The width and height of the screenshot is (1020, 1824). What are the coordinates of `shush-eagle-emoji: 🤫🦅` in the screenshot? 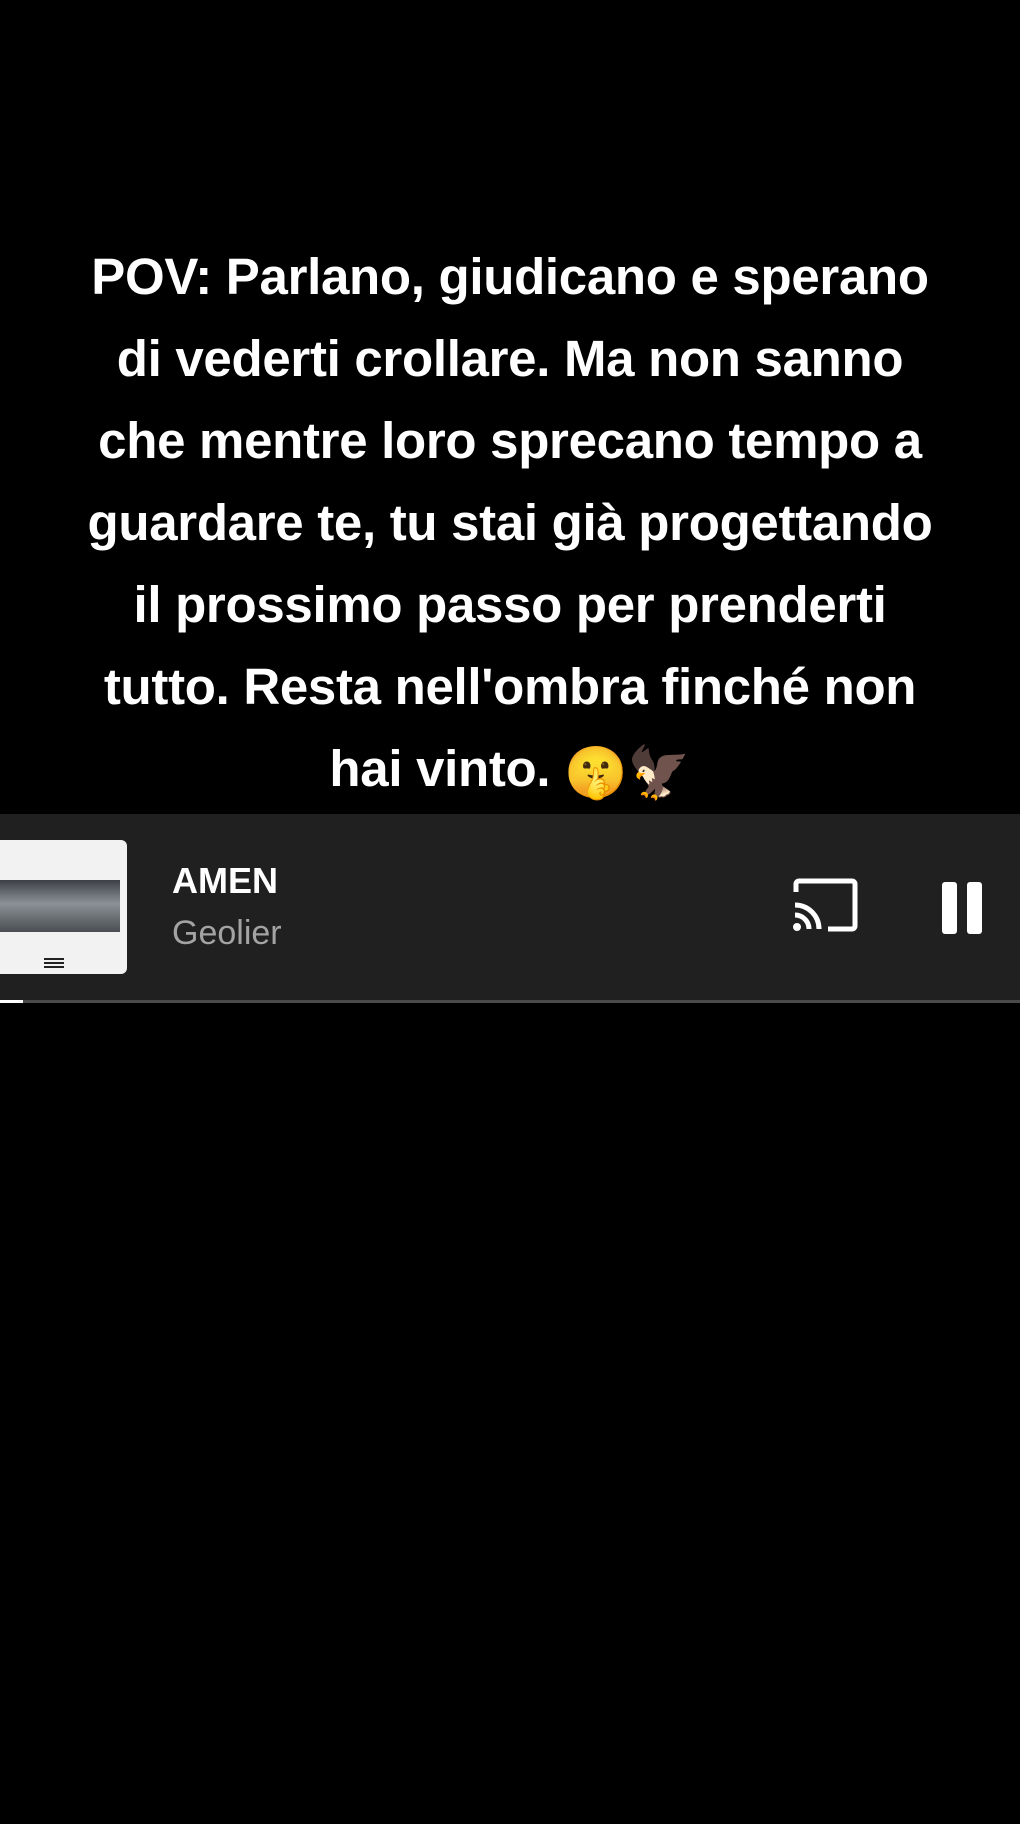 It's located at (627, 772).